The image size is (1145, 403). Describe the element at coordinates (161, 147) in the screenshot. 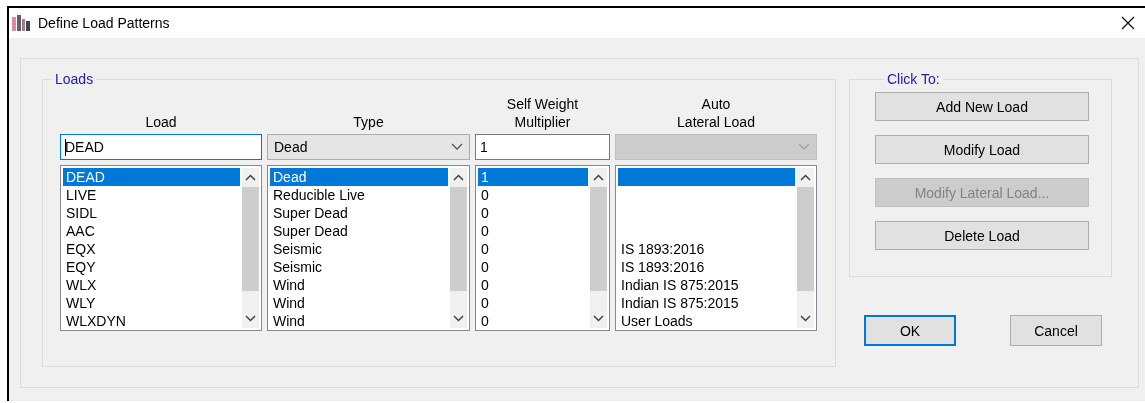

I see `text-field: DEAD` at that location.